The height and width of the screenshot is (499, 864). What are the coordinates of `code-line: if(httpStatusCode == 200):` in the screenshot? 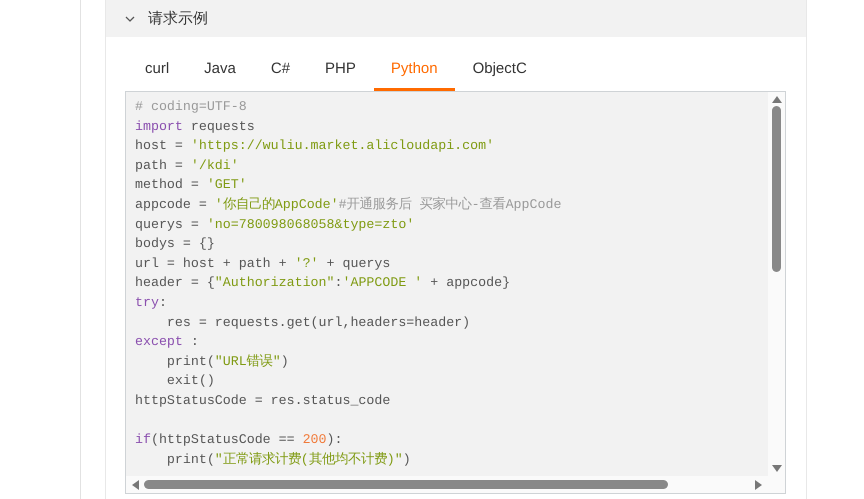 It's located at (239, 440).